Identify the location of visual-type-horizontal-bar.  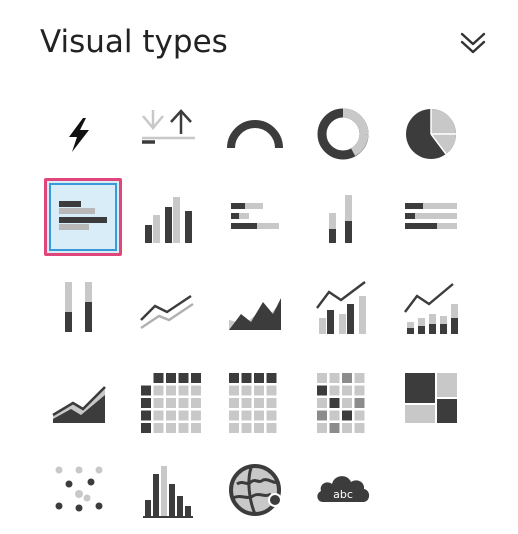
(83, 217).